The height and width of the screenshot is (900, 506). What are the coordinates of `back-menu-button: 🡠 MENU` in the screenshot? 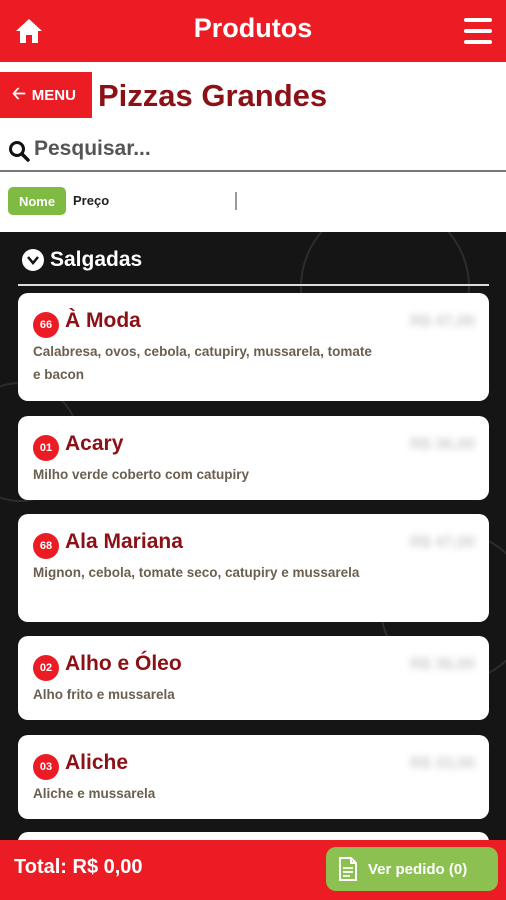 It's located at (46, 95).